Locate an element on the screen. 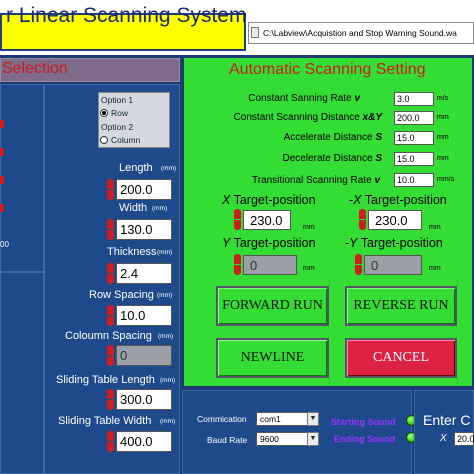  transitional-rate-label: Transitional Scanning Rate v is located at coordinates (315, 180).